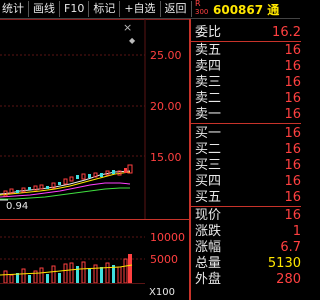  I want to click on price-tick-25: 25.00, so click(166, 55).